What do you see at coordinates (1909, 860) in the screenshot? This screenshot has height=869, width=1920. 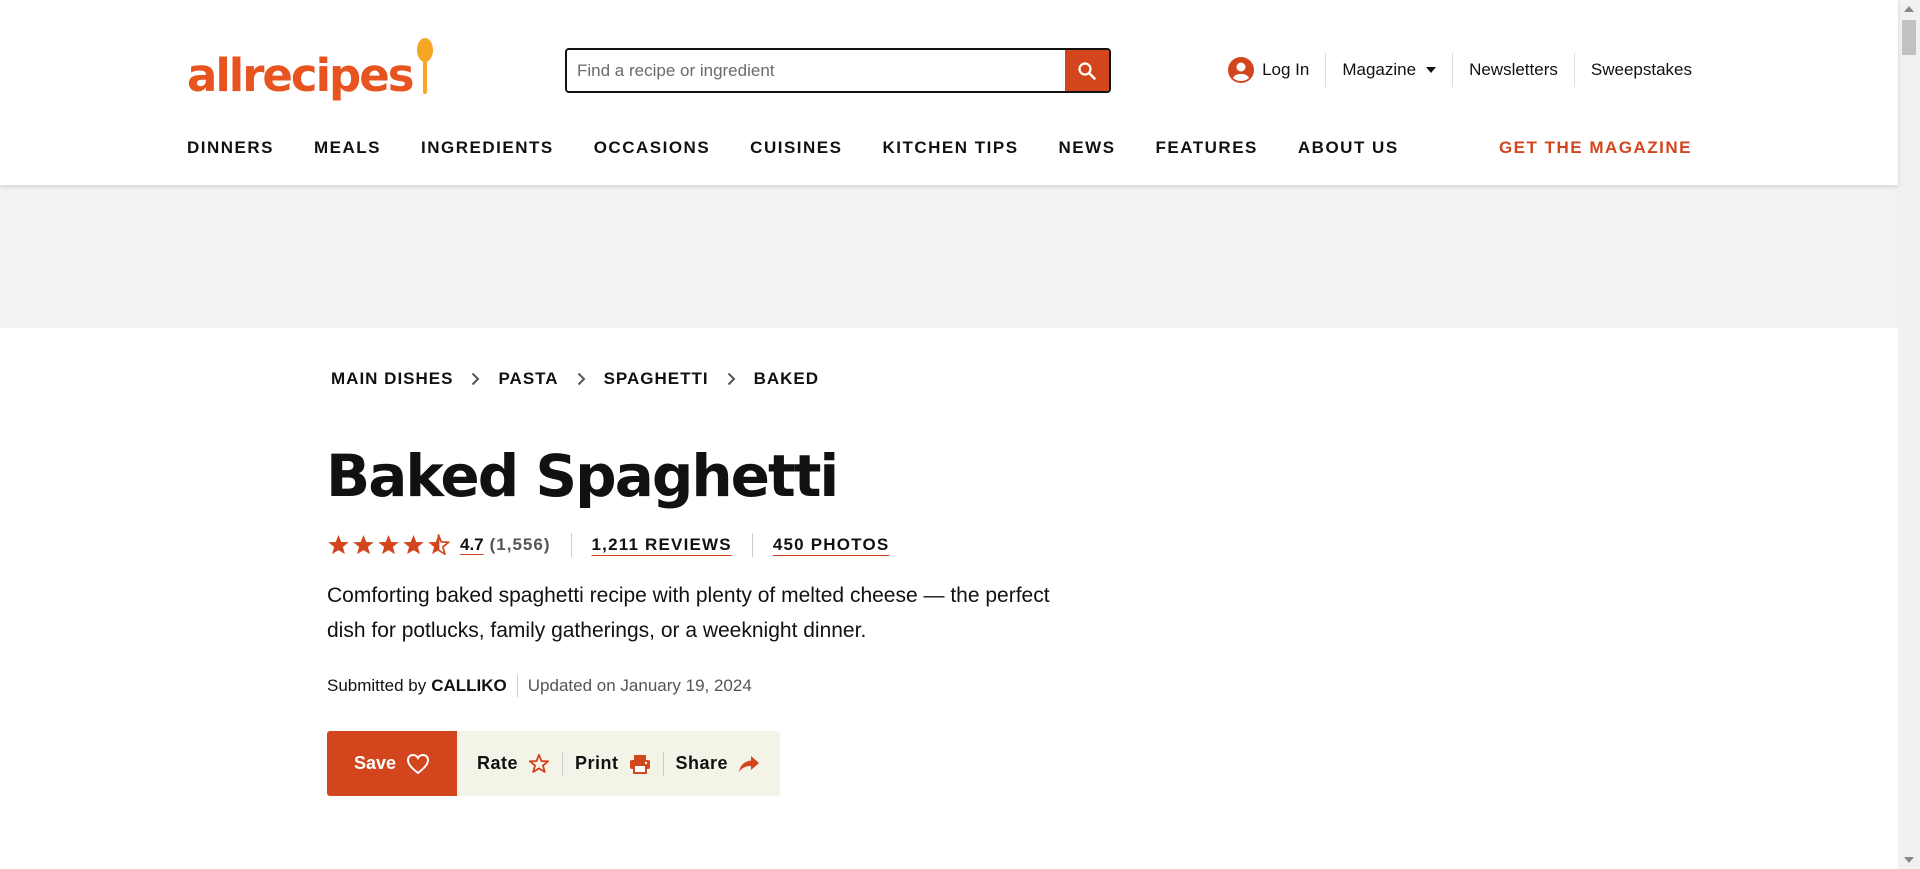 I see `scroll-down-icon` at bounding box center [1909, 860].